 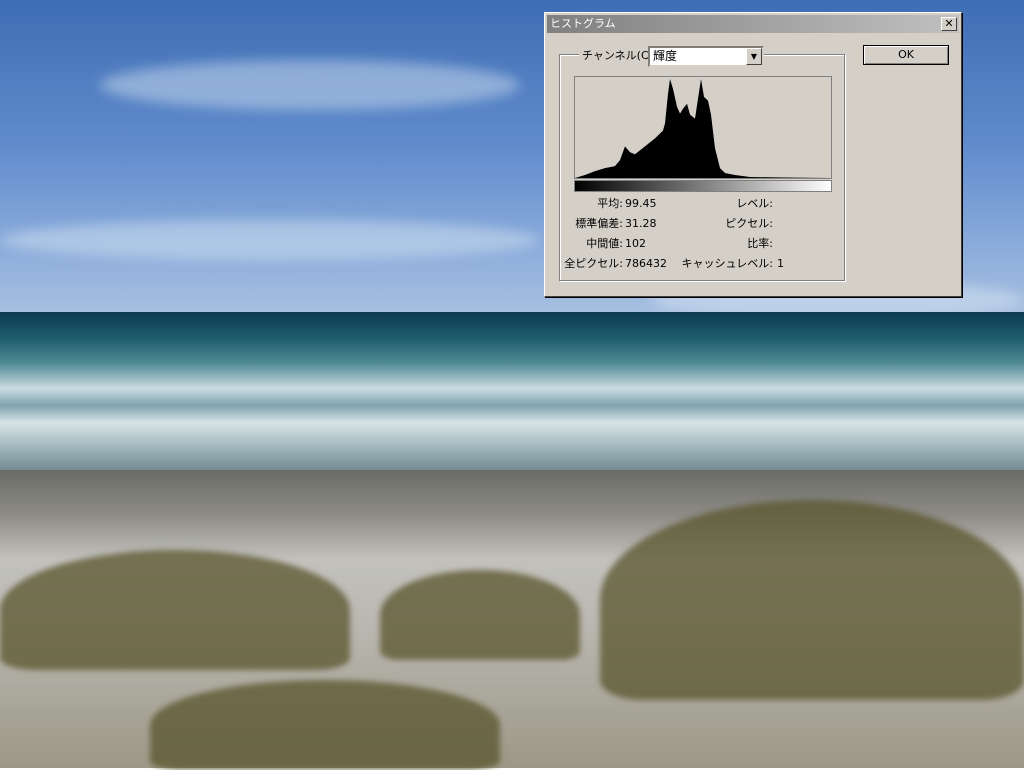 I want to click on histogram-area, so click(x=703, y=128).